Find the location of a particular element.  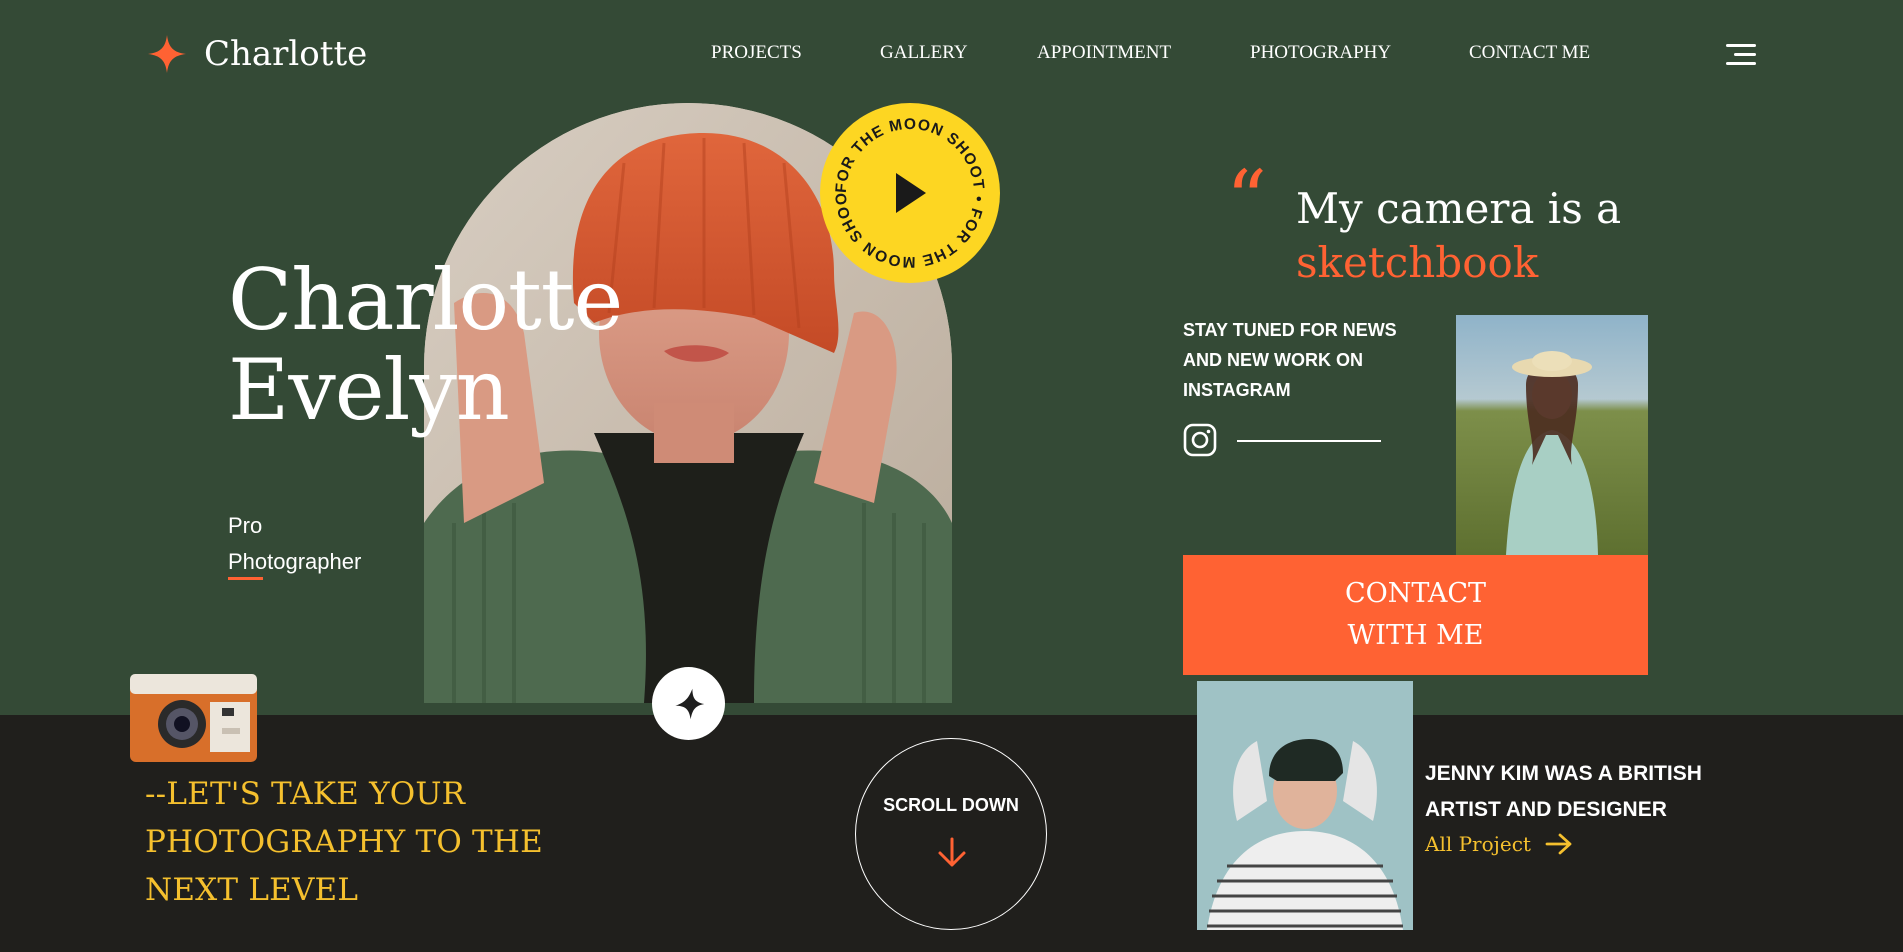

play-icon is located at coordinates (911, 193).